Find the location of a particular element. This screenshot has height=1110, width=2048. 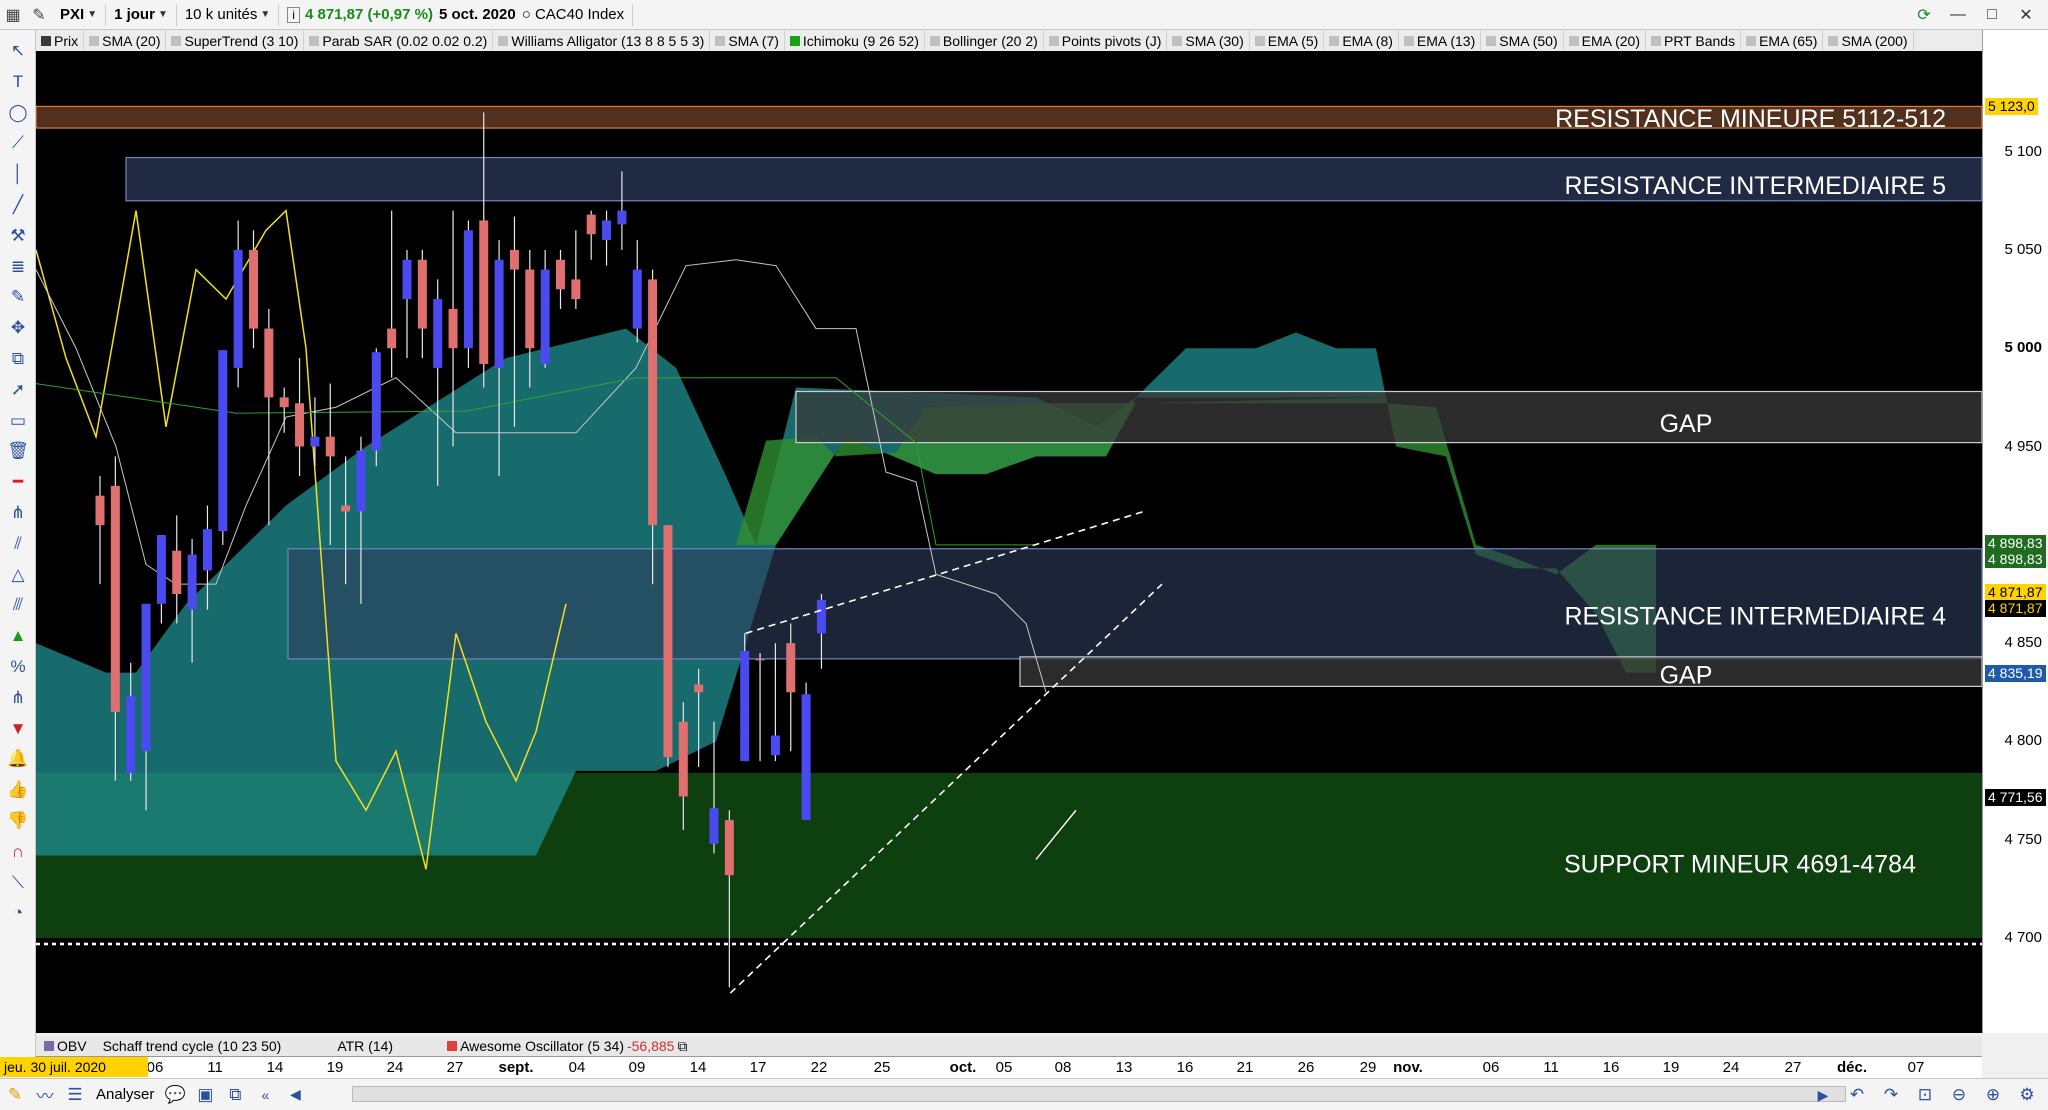

line-icon: ╱ is located at coordinates (18, 205).